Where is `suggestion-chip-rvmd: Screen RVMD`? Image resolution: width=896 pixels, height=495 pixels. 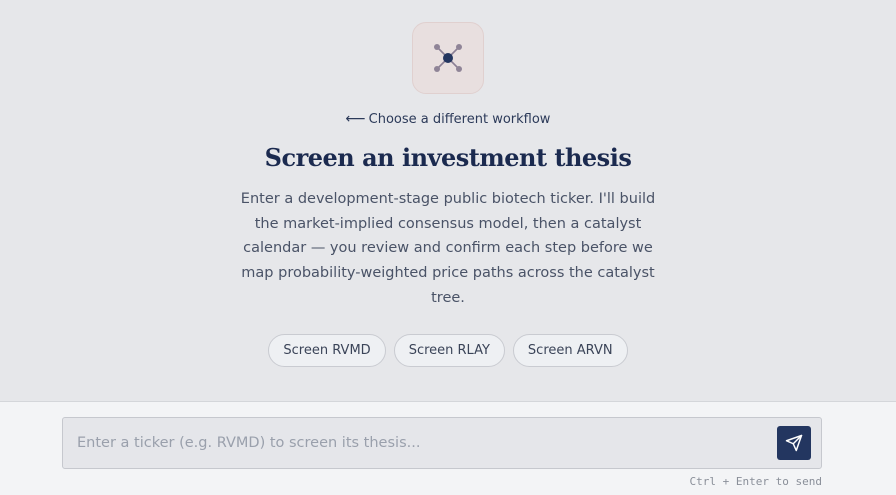 suggestion-chip-rvmd: Screen RVMD is located at coordinates (327, 350).